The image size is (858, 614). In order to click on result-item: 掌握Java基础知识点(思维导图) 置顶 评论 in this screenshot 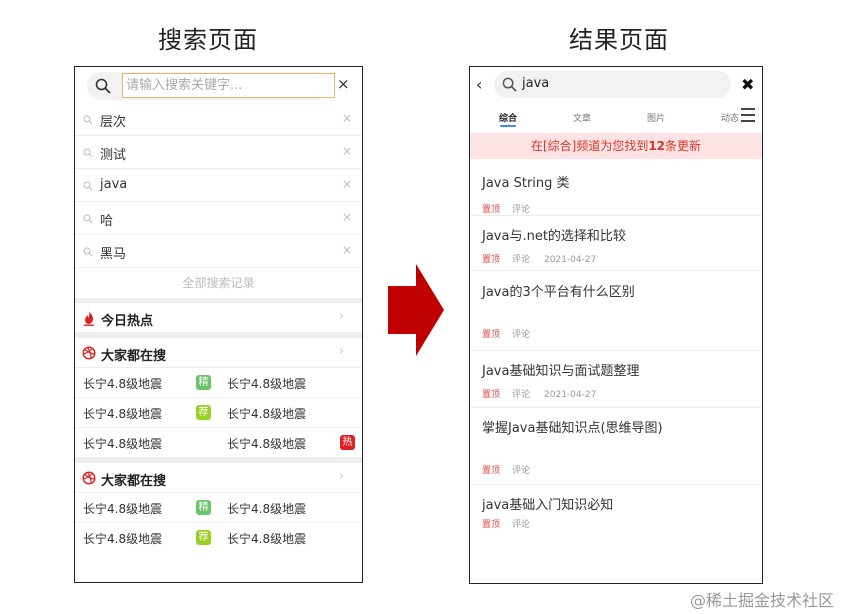, I will do `click(616, 446)`.